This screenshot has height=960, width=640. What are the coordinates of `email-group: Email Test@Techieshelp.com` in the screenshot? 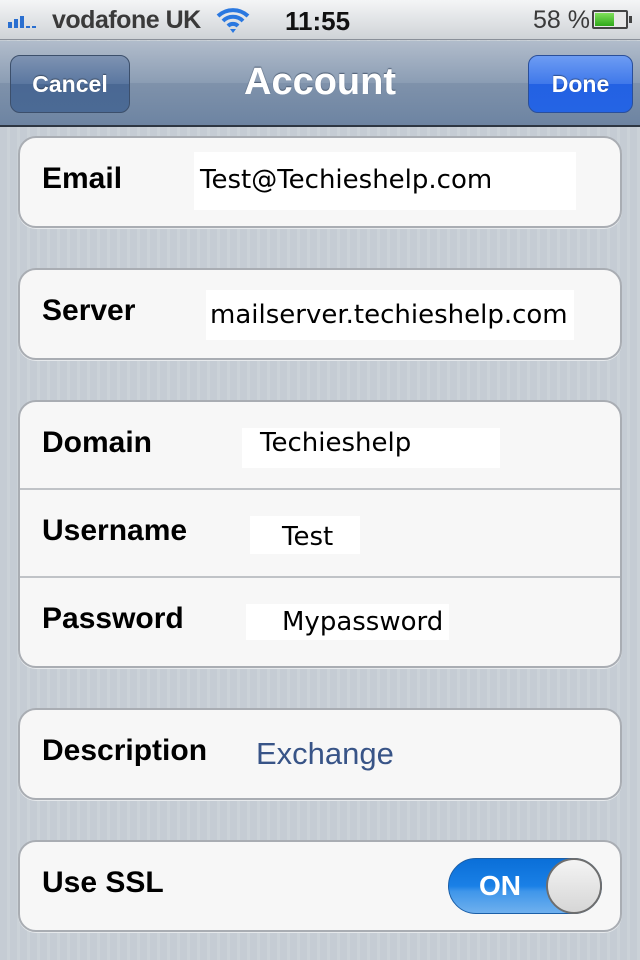 It's located at (320, 182).